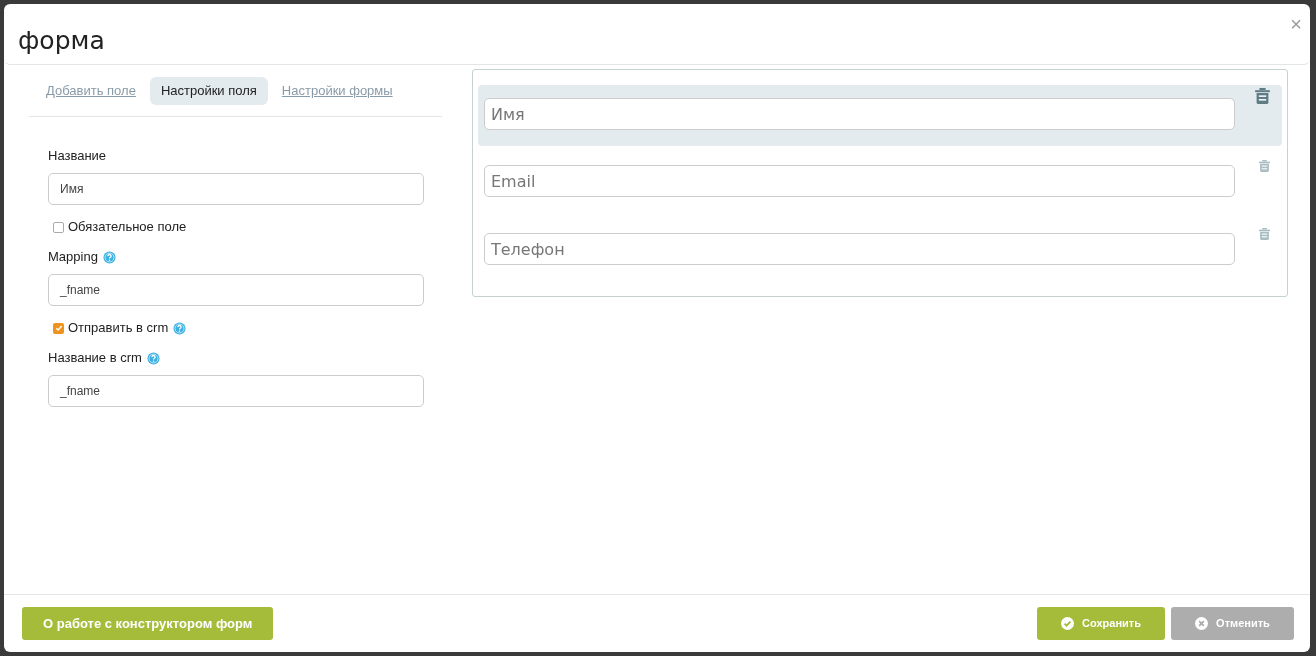  I want to click on cancel-button: Отменить, so click(1232, 623).